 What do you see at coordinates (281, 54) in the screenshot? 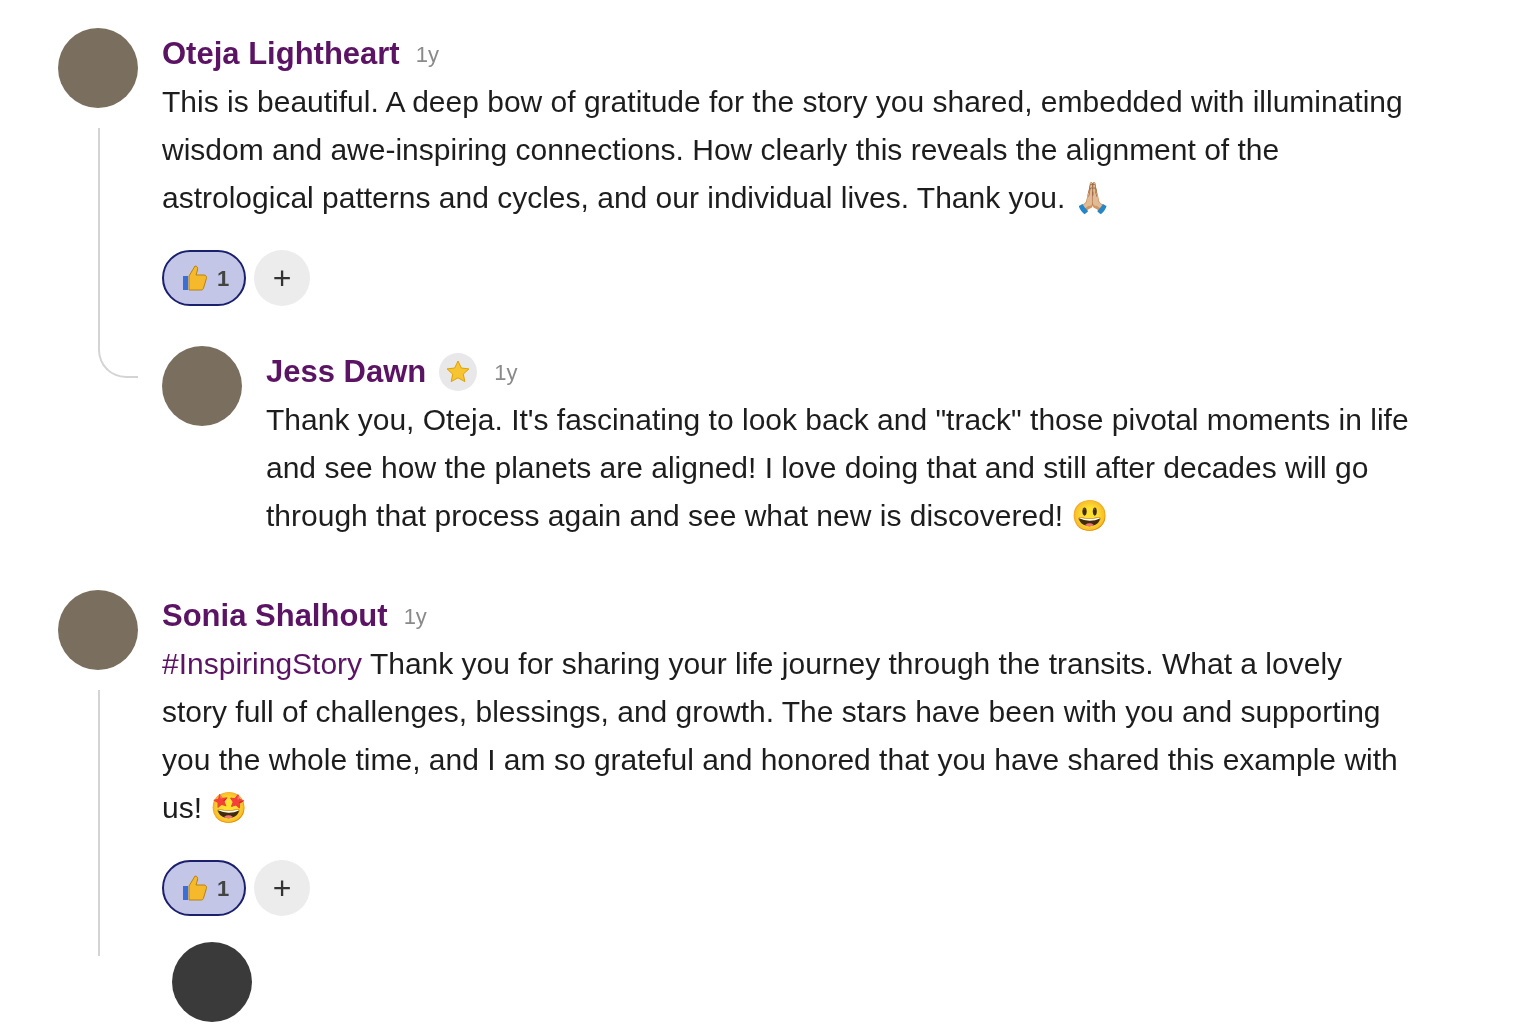
I see `author-name: Oteja Lightheart` at bounding box center [281, 54].